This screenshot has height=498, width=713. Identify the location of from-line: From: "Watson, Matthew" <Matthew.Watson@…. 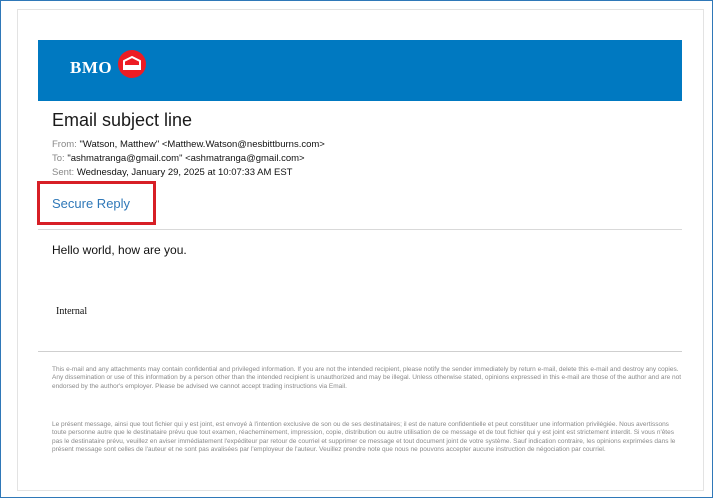
(188, 144).